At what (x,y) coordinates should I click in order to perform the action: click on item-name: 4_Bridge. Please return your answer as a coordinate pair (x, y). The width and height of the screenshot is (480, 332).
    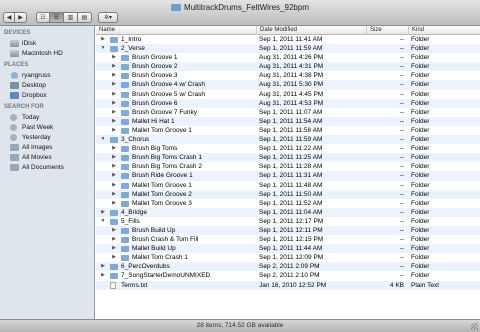
    Looking at the image, I should click on (134, 212).